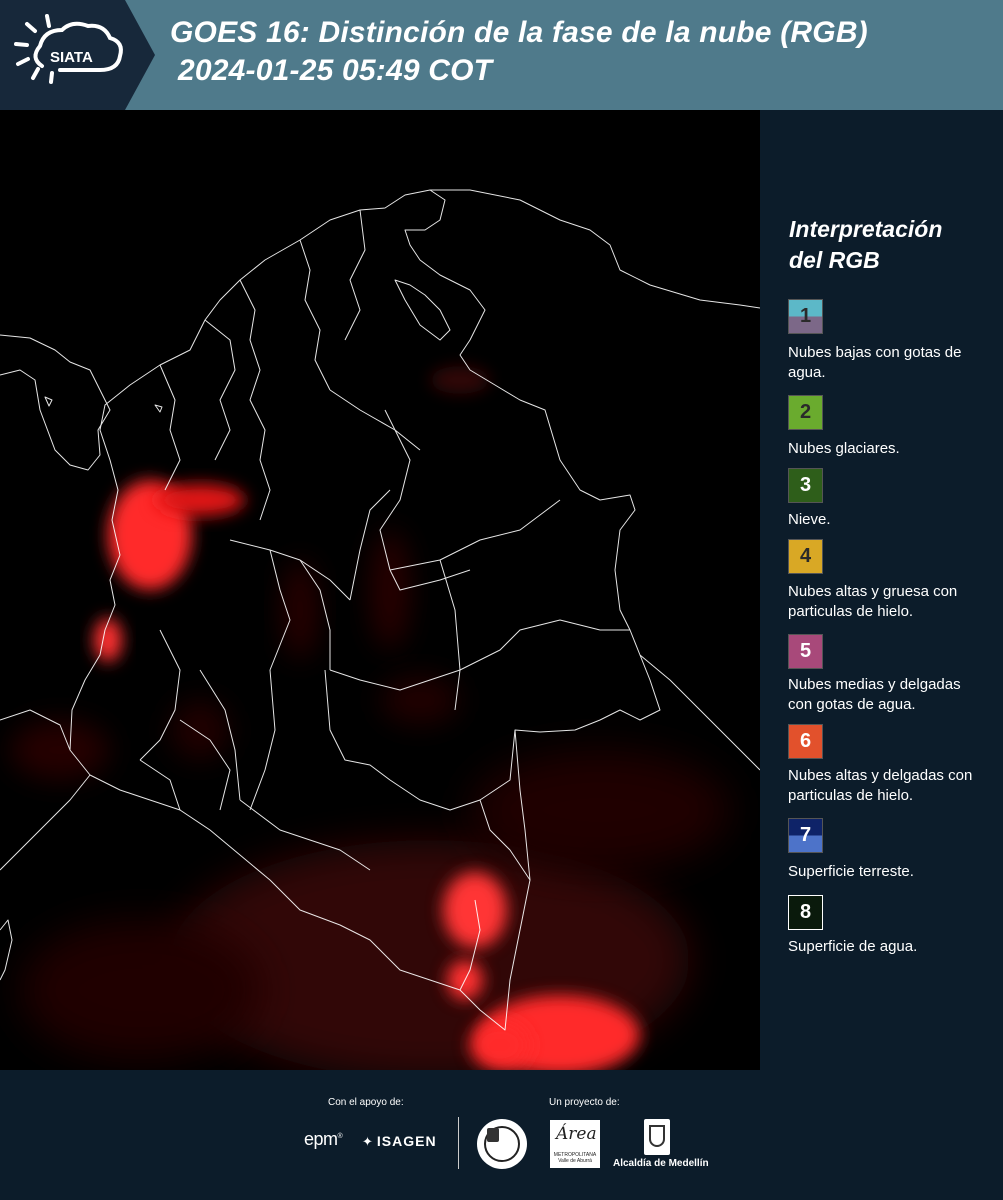  Describe the element at coordinates (575, 1158) in the screenshot. I see `area-logo-text: METROPOLITANA Valle de Aburrá` at that location.